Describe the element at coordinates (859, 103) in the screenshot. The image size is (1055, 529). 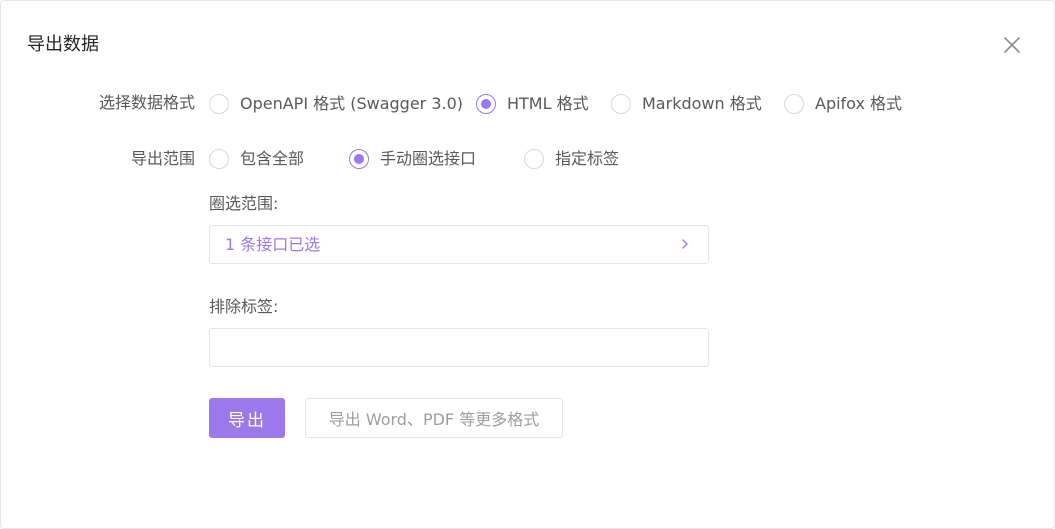
I see `radio-label: Apifox 格式` at that location.